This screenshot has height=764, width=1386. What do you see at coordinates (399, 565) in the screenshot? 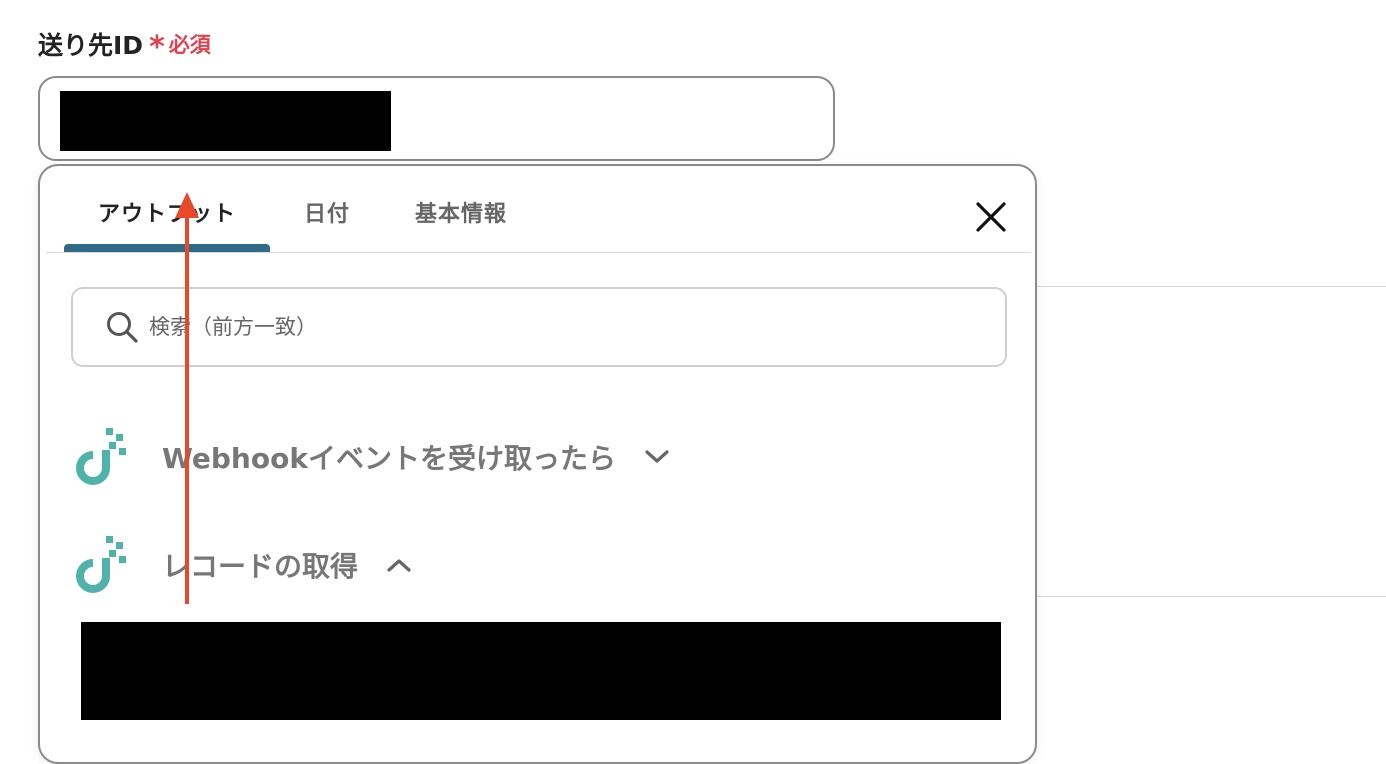
I see `chevron-up-icon` at bounding box center [399, 565].